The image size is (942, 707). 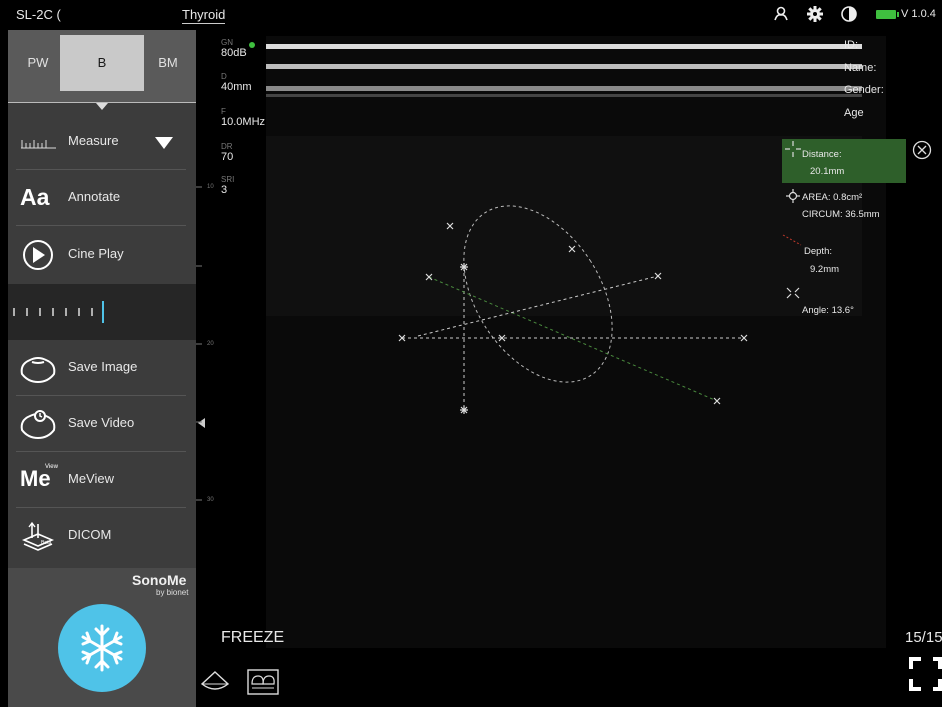 What do you see at coordinates (922, 150) in the screenshot?
I see `close-icon` at bounding box center [922, 150].